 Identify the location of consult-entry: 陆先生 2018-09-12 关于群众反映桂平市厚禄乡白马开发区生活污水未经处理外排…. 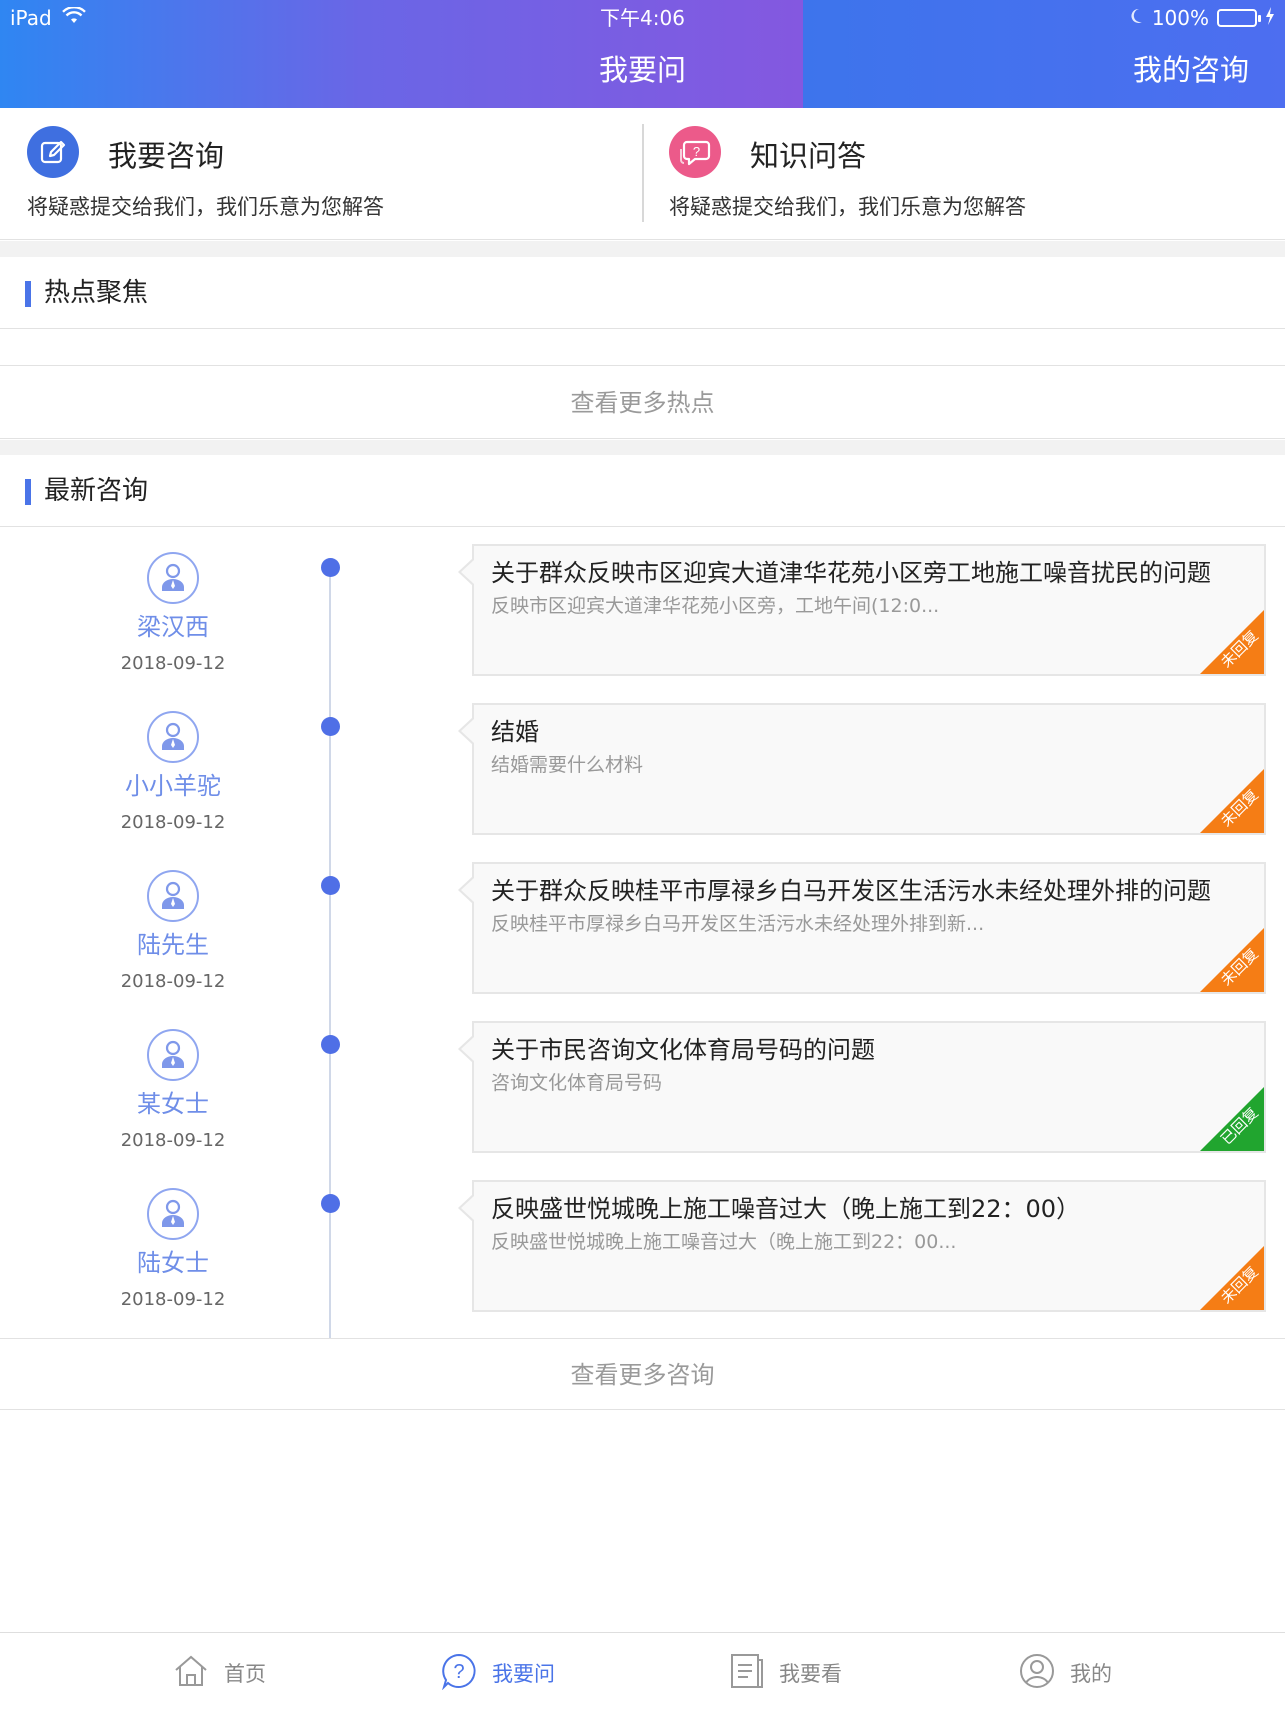
(642, 925).